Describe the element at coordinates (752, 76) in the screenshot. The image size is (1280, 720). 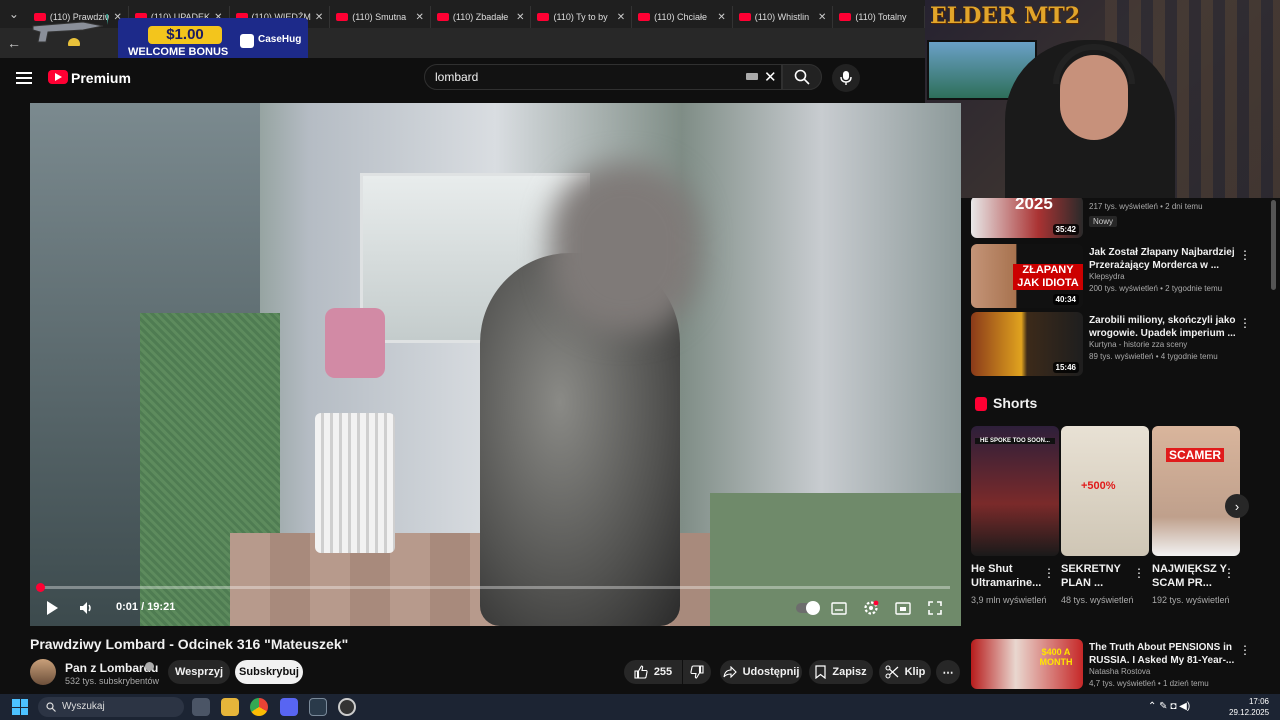
I see `keyboard-icon` at that location.